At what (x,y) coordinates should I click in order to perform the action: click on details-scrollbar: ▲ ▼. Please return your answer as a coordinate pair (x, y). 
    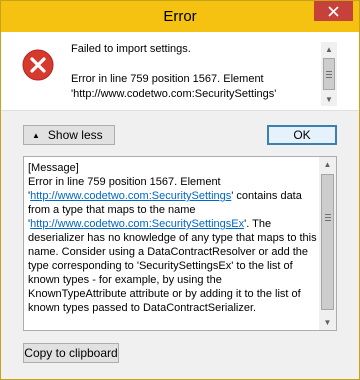
    Looking at the image, I should click on (327, 243).